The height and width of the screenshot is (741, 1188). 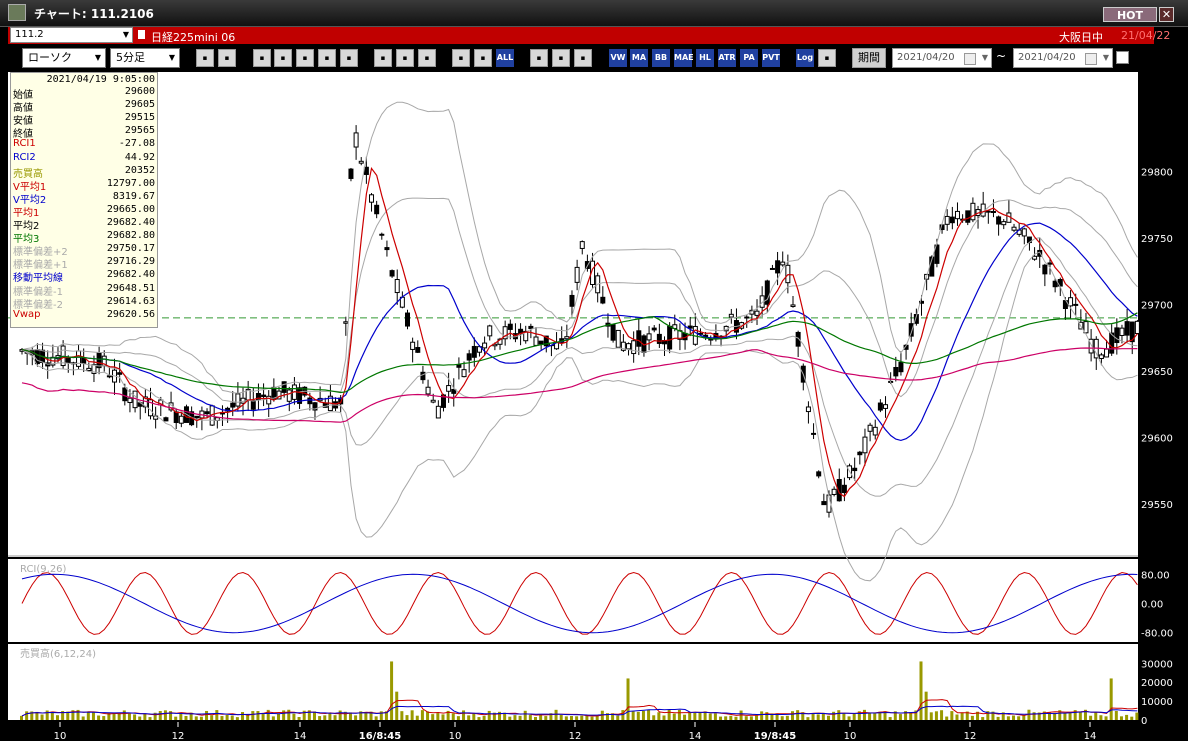 I want to click on box-left-icon: ▪, so click(x=461, y=58).